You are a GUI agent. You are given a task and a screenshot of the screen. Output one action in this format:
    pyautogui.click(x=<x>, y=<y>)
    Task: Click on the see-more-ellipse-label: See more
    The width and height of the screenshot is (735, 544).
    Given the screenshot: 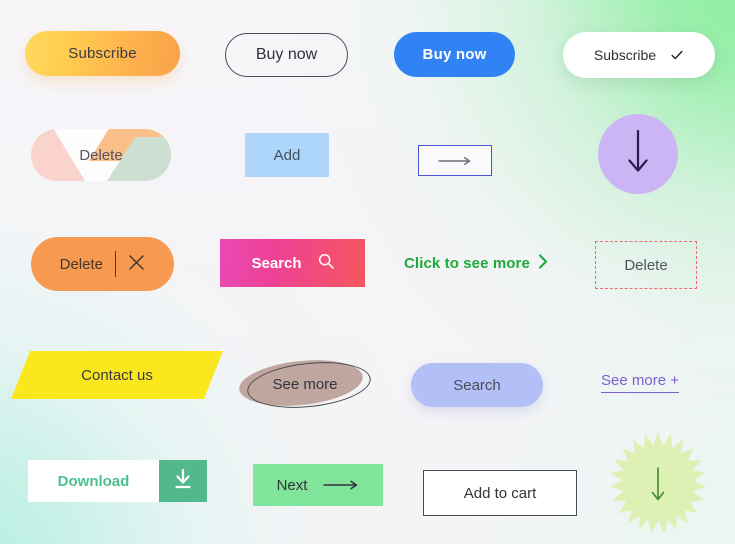 What is the action you would take?
    pyautogui.click(x=305, y=384)
    